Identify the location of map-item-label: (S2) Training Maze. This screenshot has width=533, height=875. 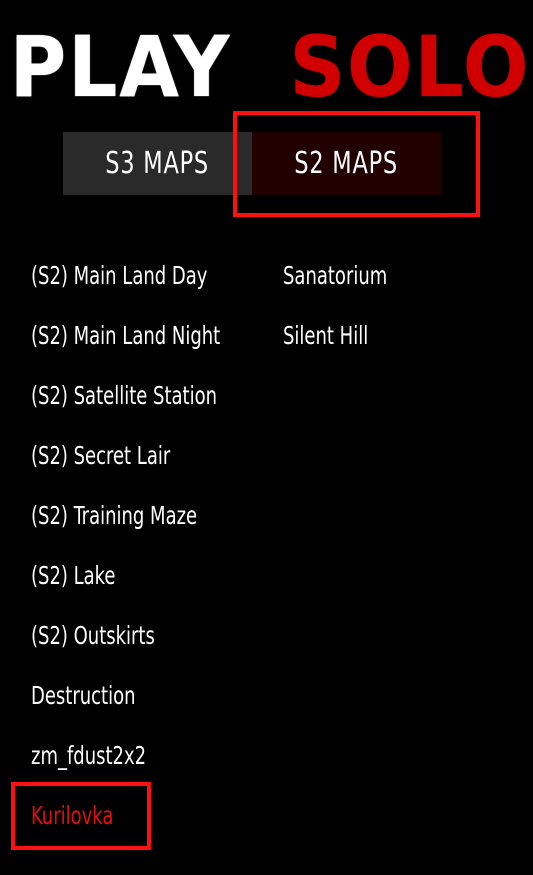
(114, 515).